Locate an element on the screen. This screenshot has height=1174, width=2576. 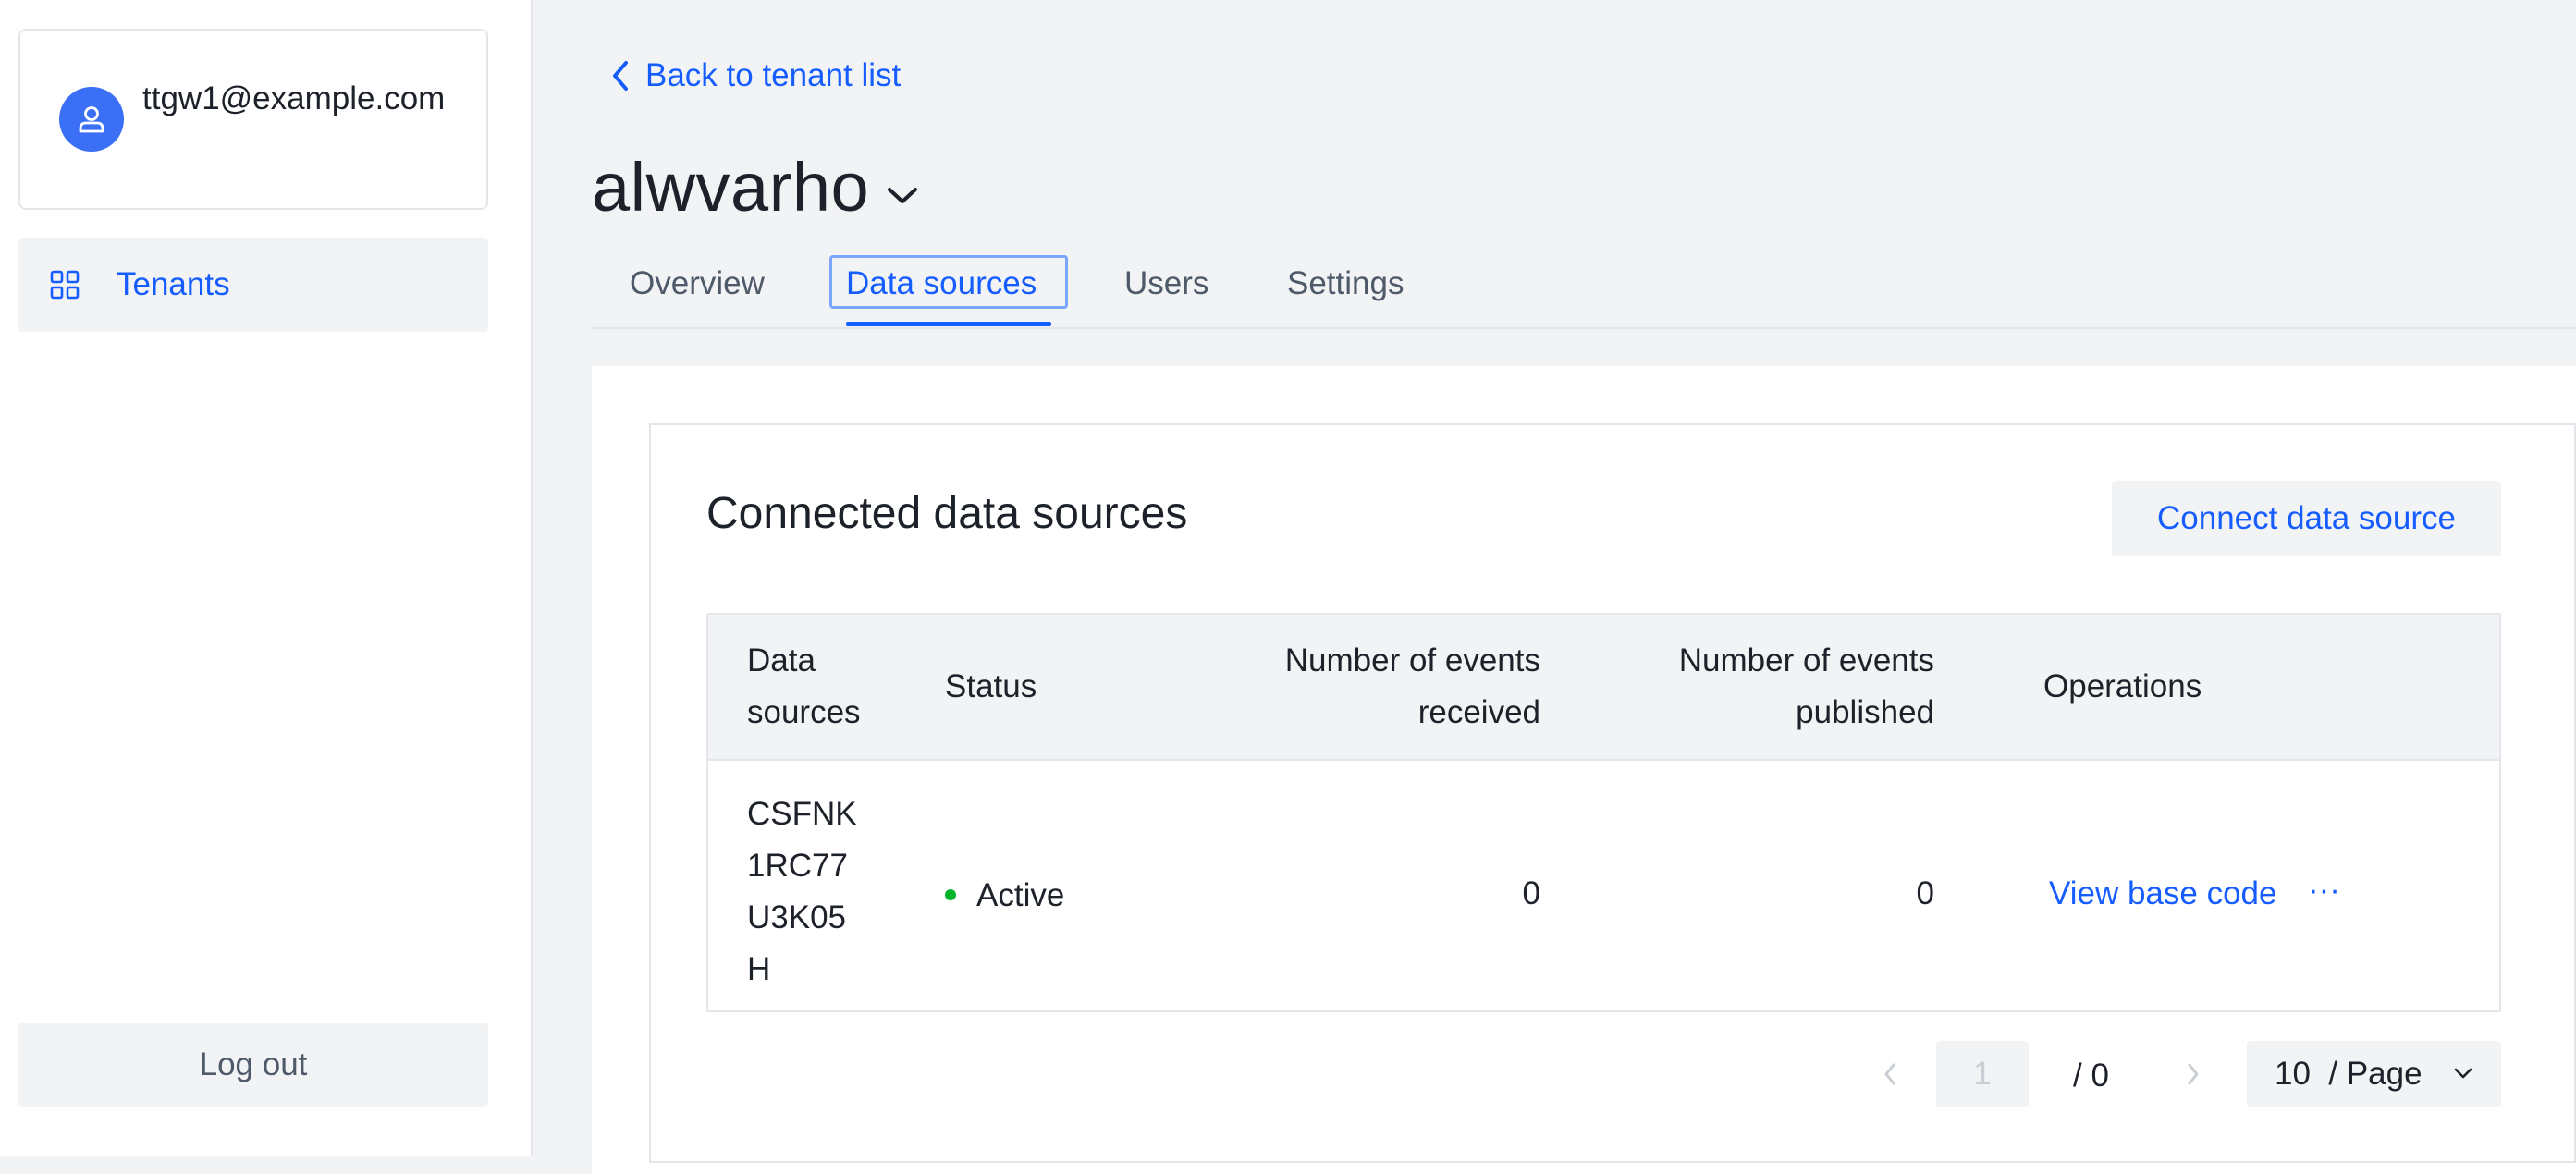
tab-settings: Settings is located at coordinates (1345, 289).